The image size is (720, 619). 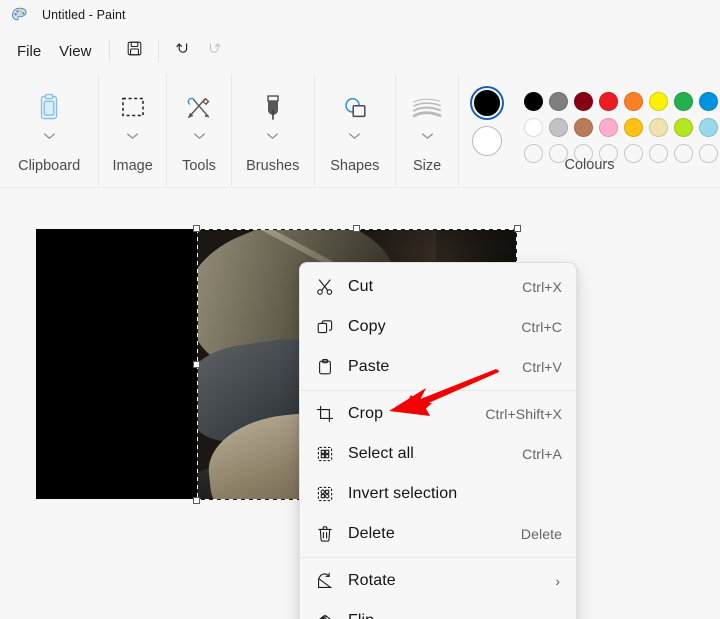 I want to click on ctx-rotate: Rotate ›, so click(x=438, y=581).